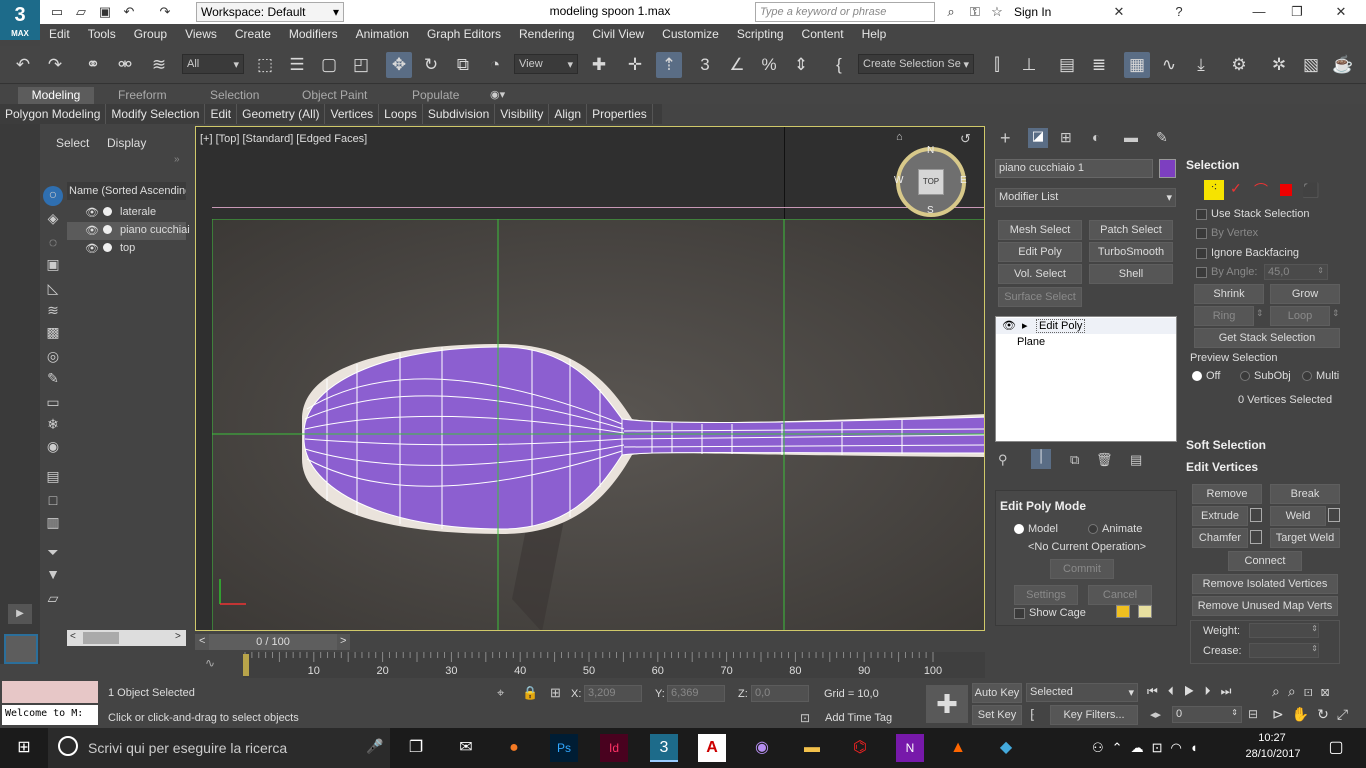 The height and width of the screenshot is (768, 1366). I want to click on ribbon-panel-loops: Loops, so click(401, 114).